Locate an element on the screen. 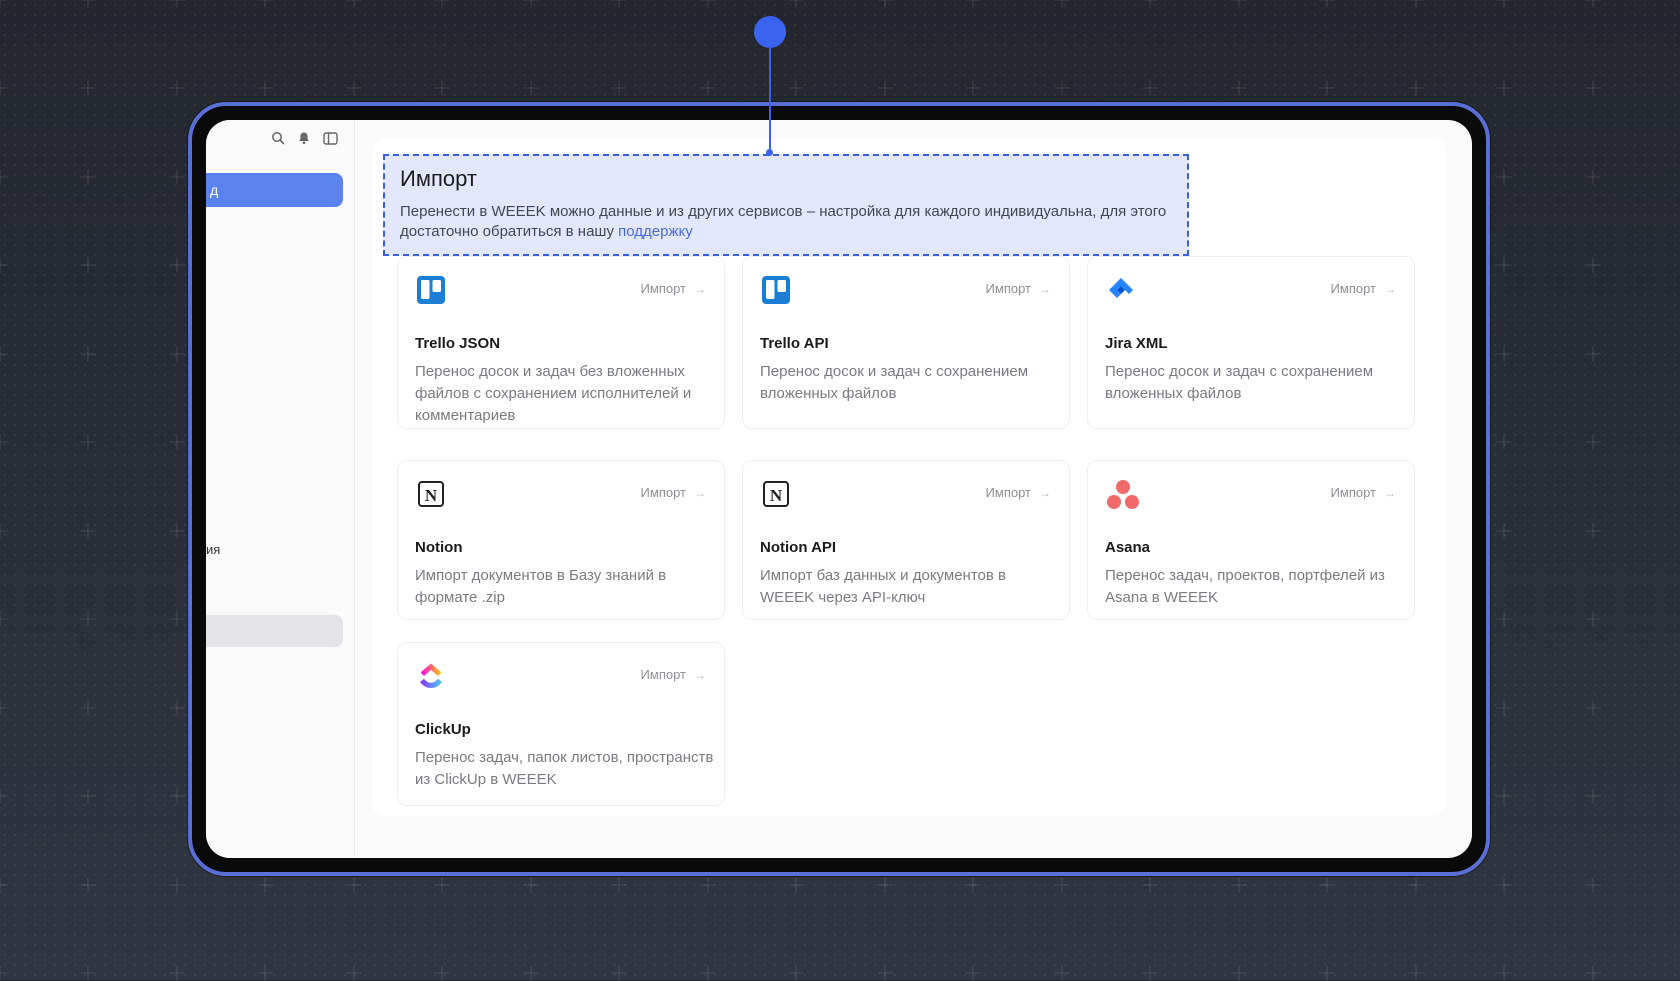  card-title: Trello JSON is located at coordinates (458, 343).